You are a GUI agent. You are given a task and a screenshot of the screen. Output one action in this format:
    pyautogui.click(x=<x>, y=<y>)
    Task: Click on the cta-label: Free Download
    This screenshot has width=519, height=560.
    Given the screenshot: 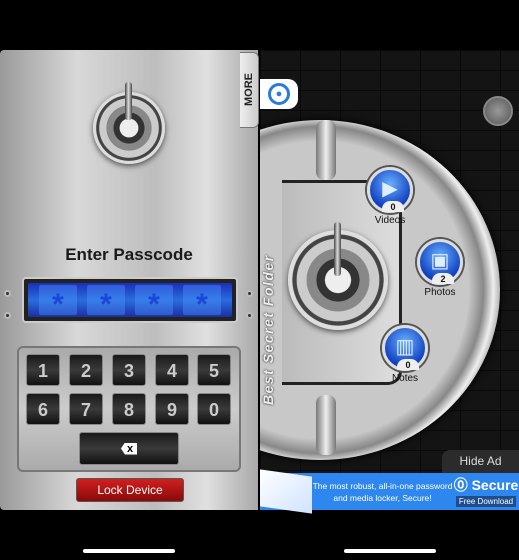 What is the action you would take?
    pyautogui.click(x=486, y=501)
    